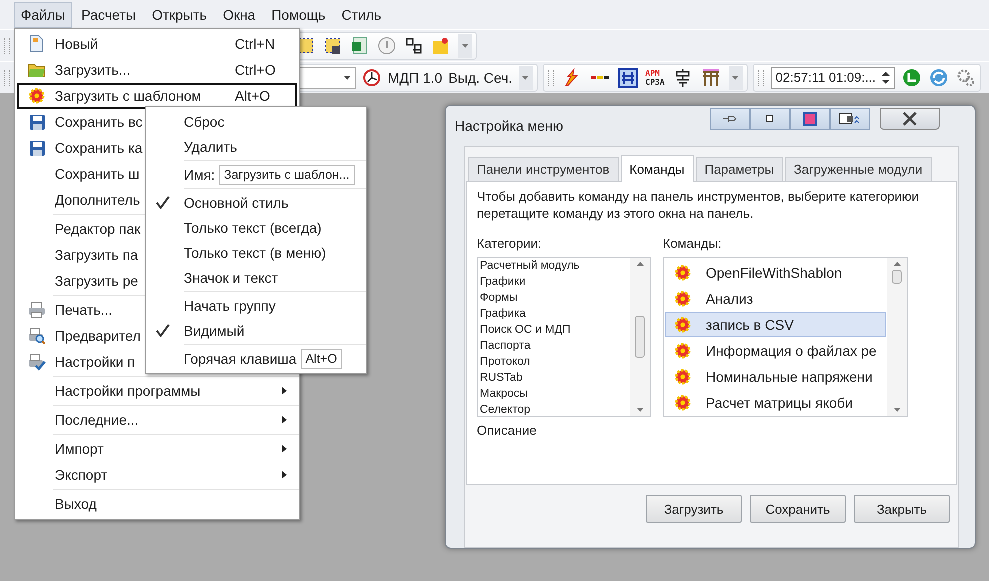  Describe the element at coordinates (509, 126) in the screenshot. I see `window-title: Настройка меню` at that location.